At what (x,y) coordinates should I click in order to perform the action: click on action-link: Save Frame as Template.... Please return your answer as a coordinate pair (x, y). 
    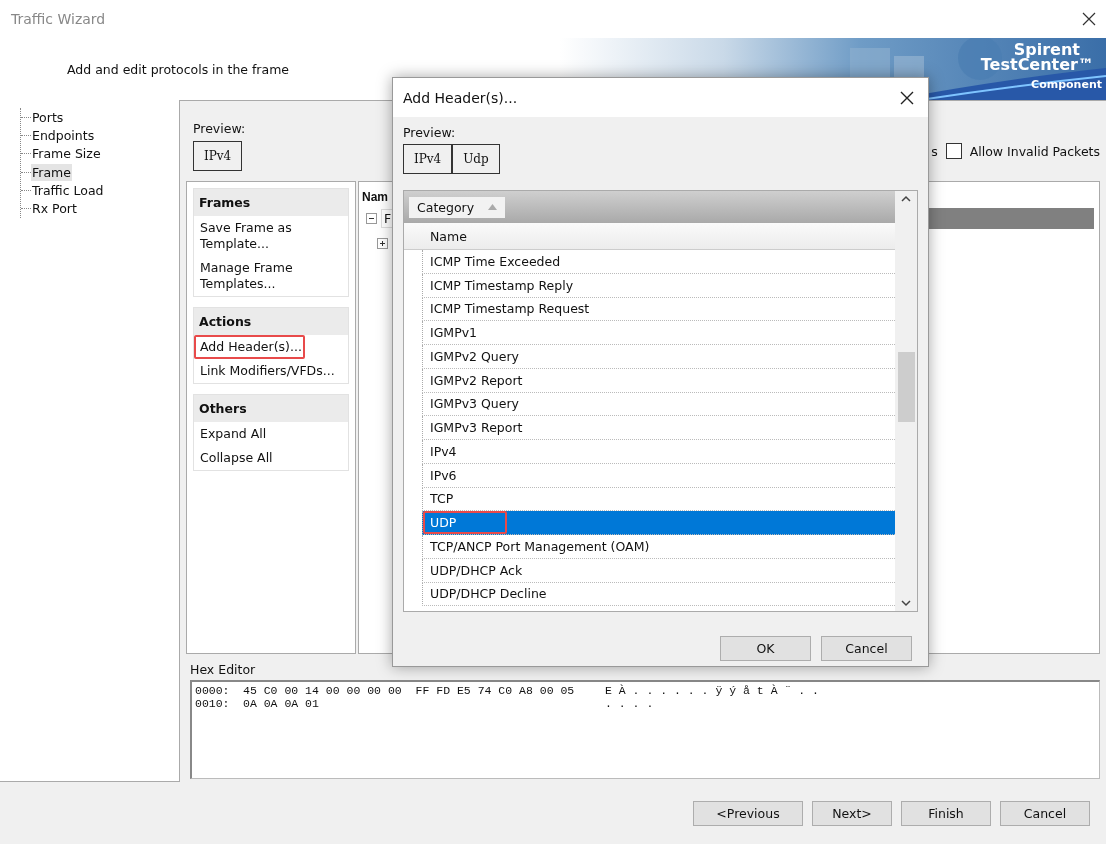
    Looking at the image, I should click on (271, 236).